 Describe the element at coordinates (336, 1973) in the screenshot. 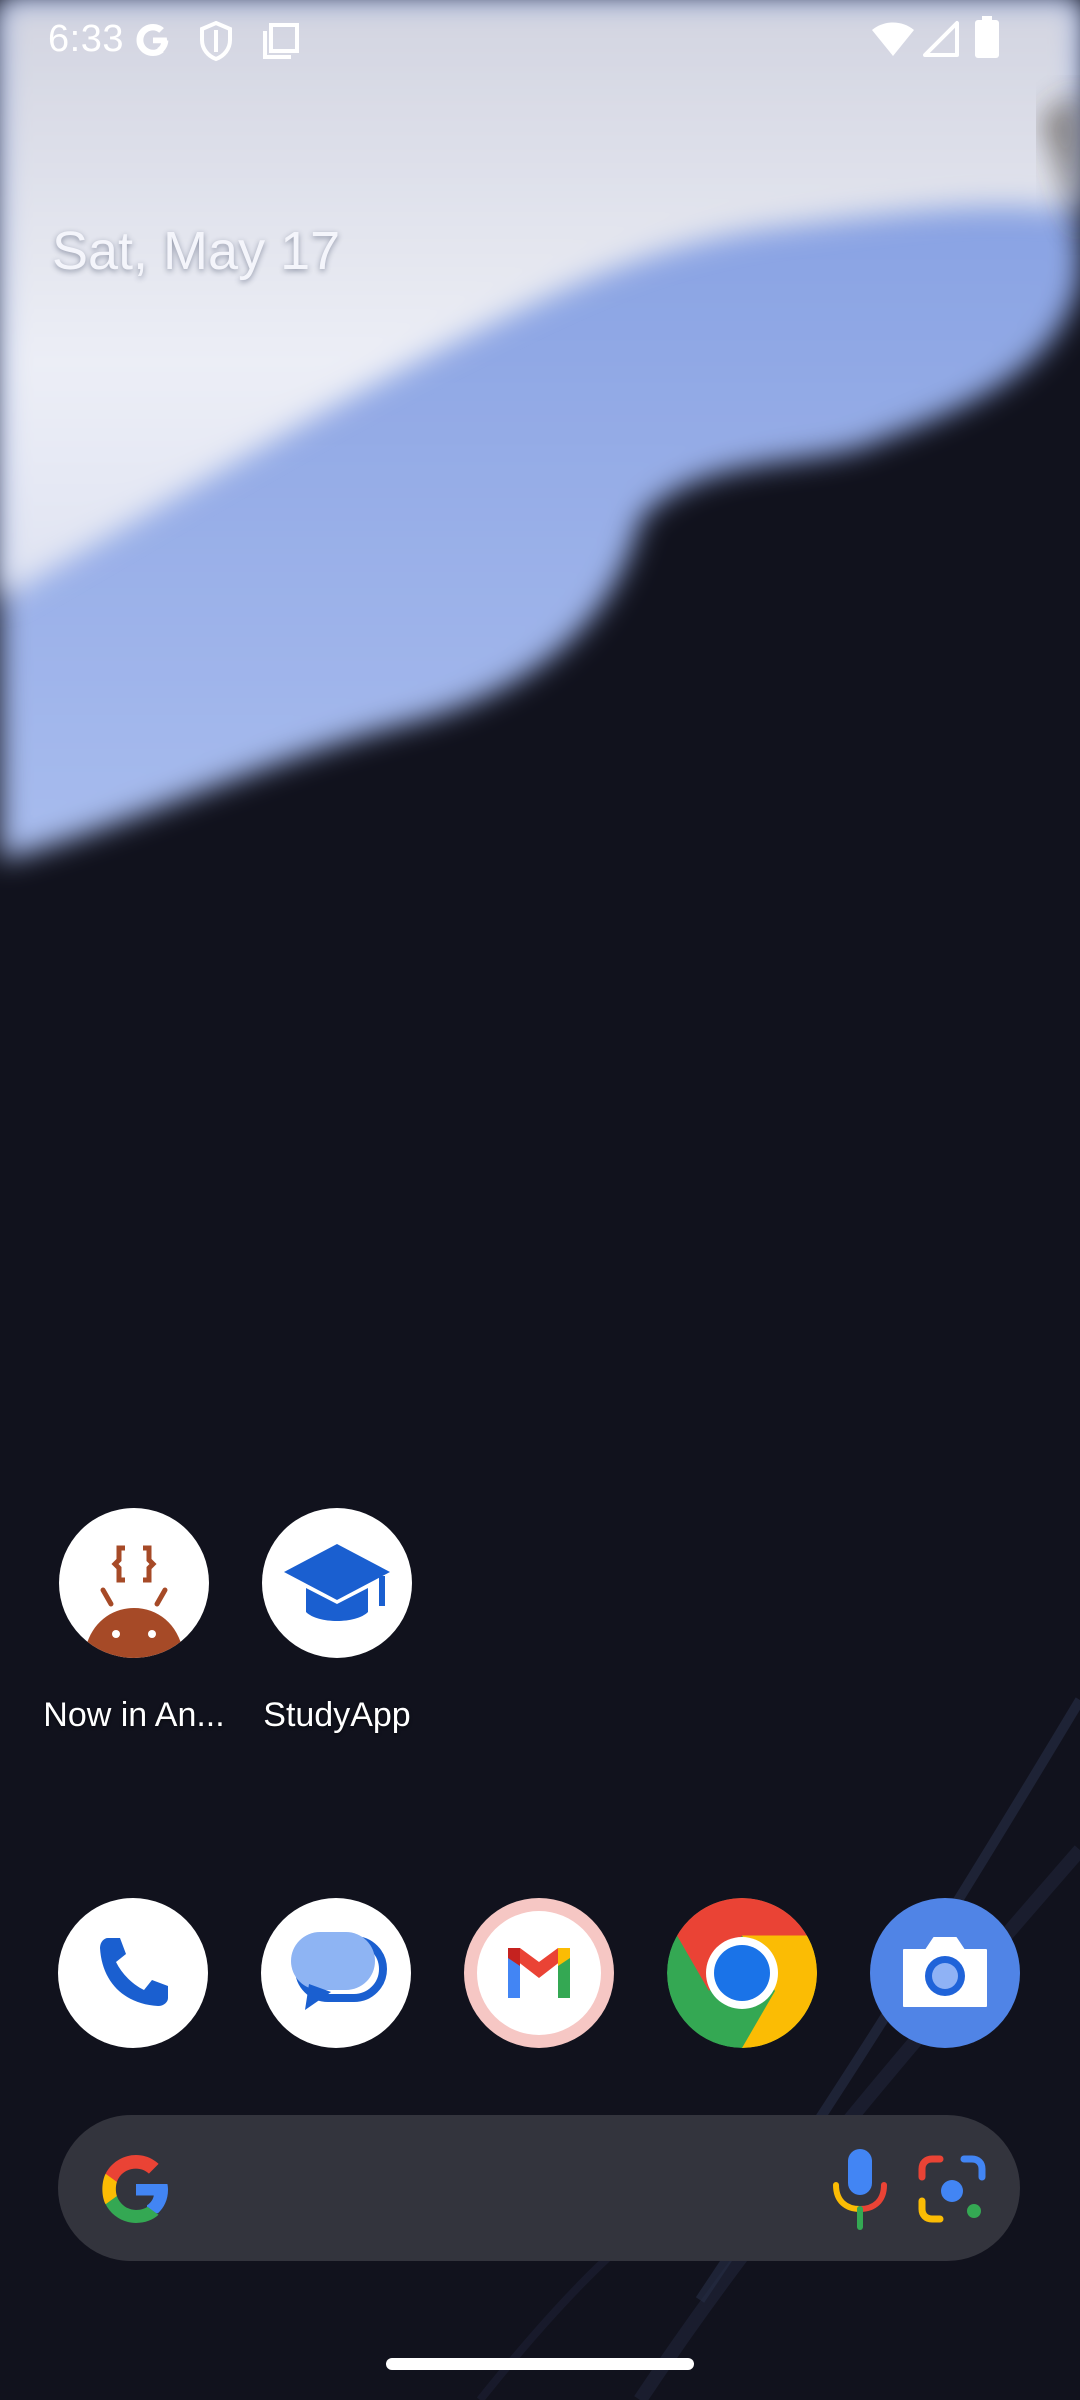

I see `messages-icon` at that location.